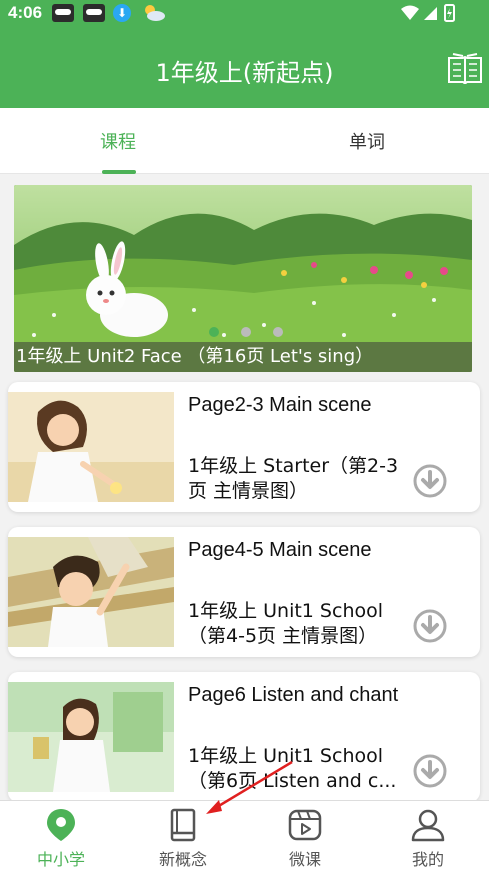 The image size is (489, 886). Describe the element at coordinates (60, 859) in the screenshot. I see `nav-label: 中小学` at that location.